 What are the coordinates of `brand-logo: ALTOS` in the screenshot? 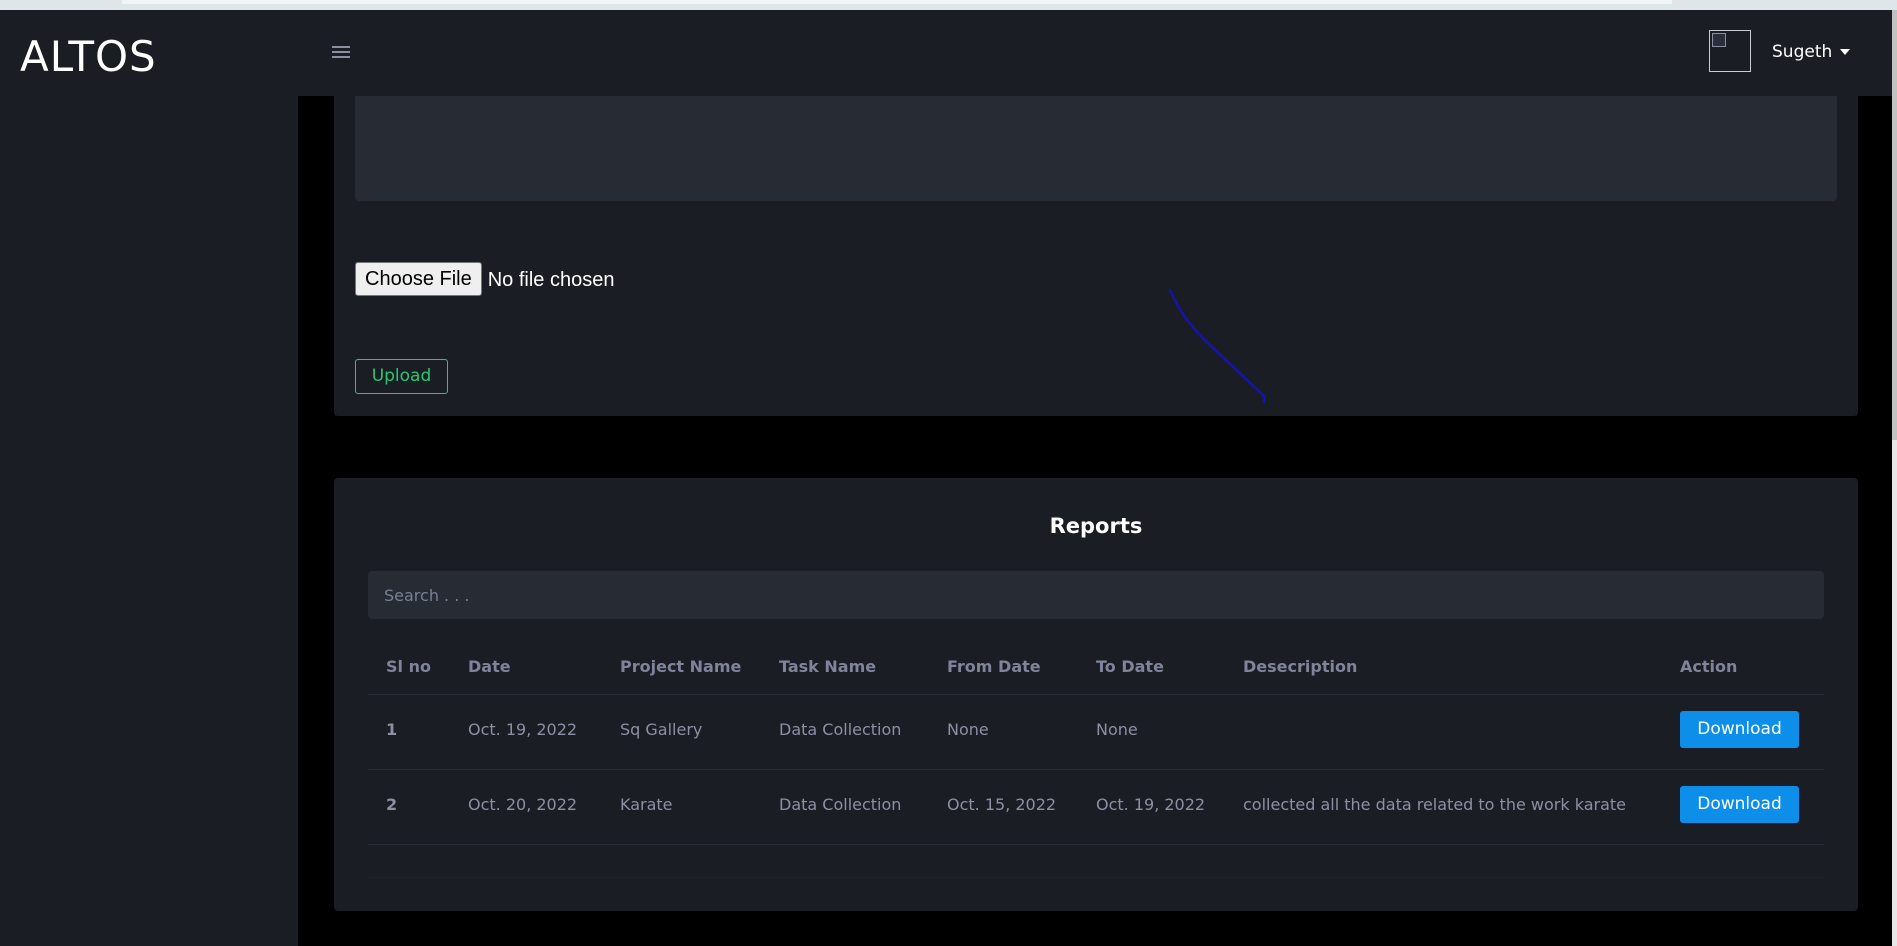 It's located at (88, 56).